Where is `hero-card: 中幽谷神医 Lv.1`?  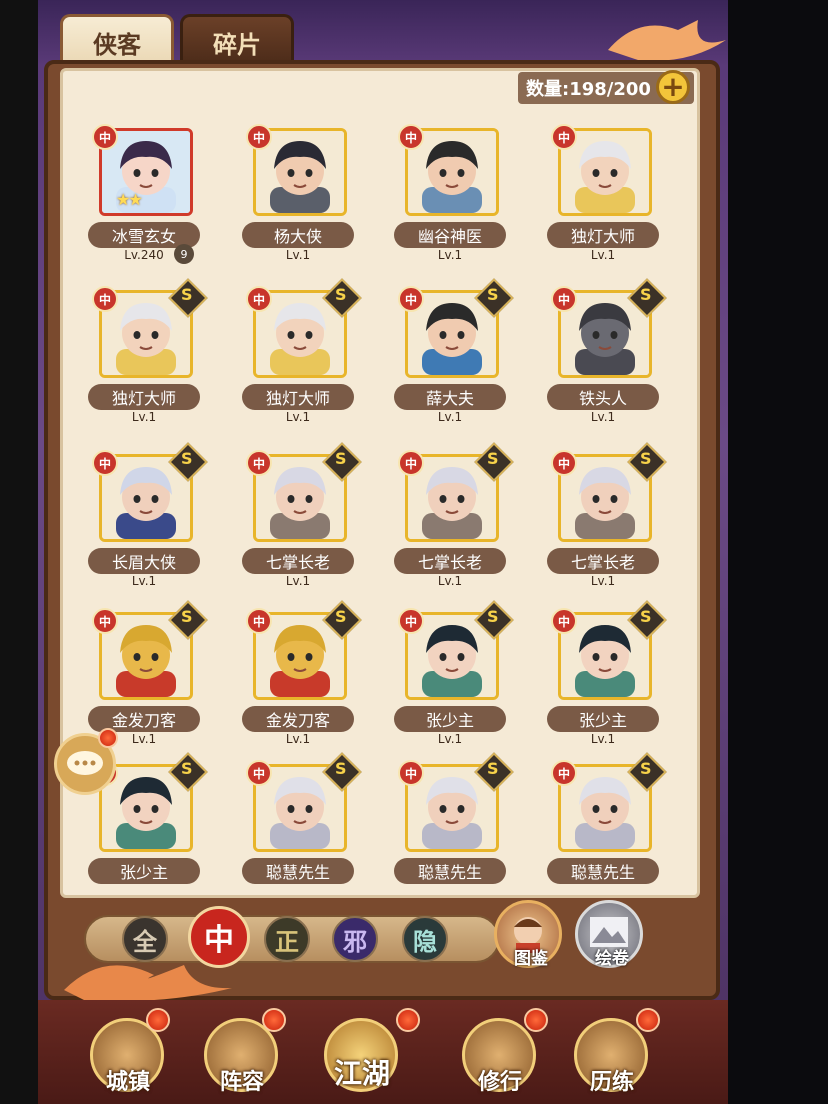 hero-card: 中幽谷神医 Lv.1 is located at coordinates (455, 196).